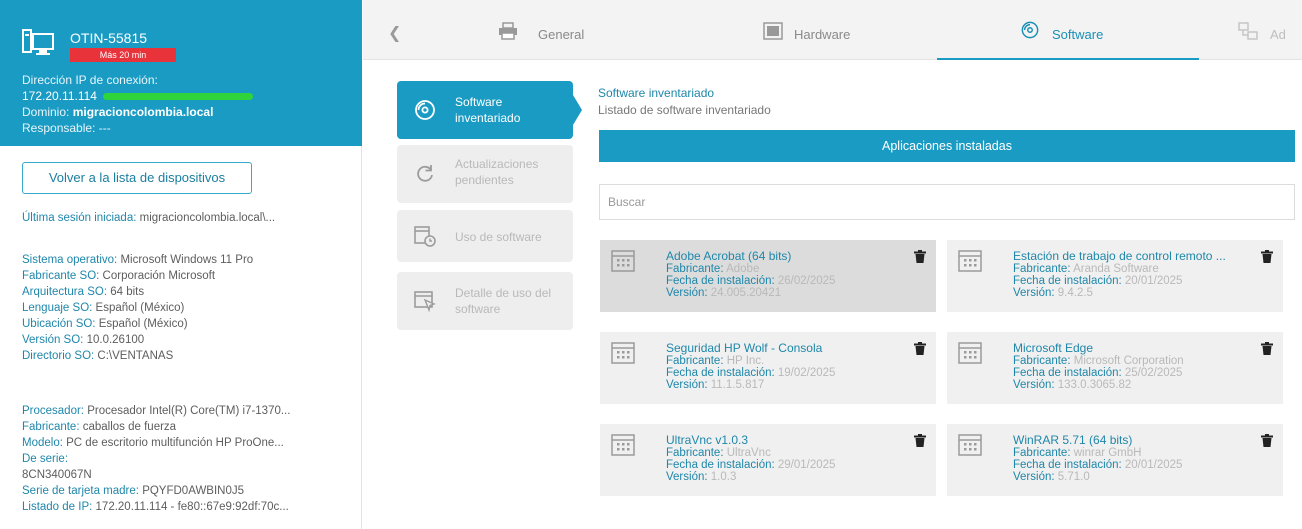 Image resolution: width=1302 pixels, height=529 pixels. I want to click on tab-label: Software, so click(1078, 34).